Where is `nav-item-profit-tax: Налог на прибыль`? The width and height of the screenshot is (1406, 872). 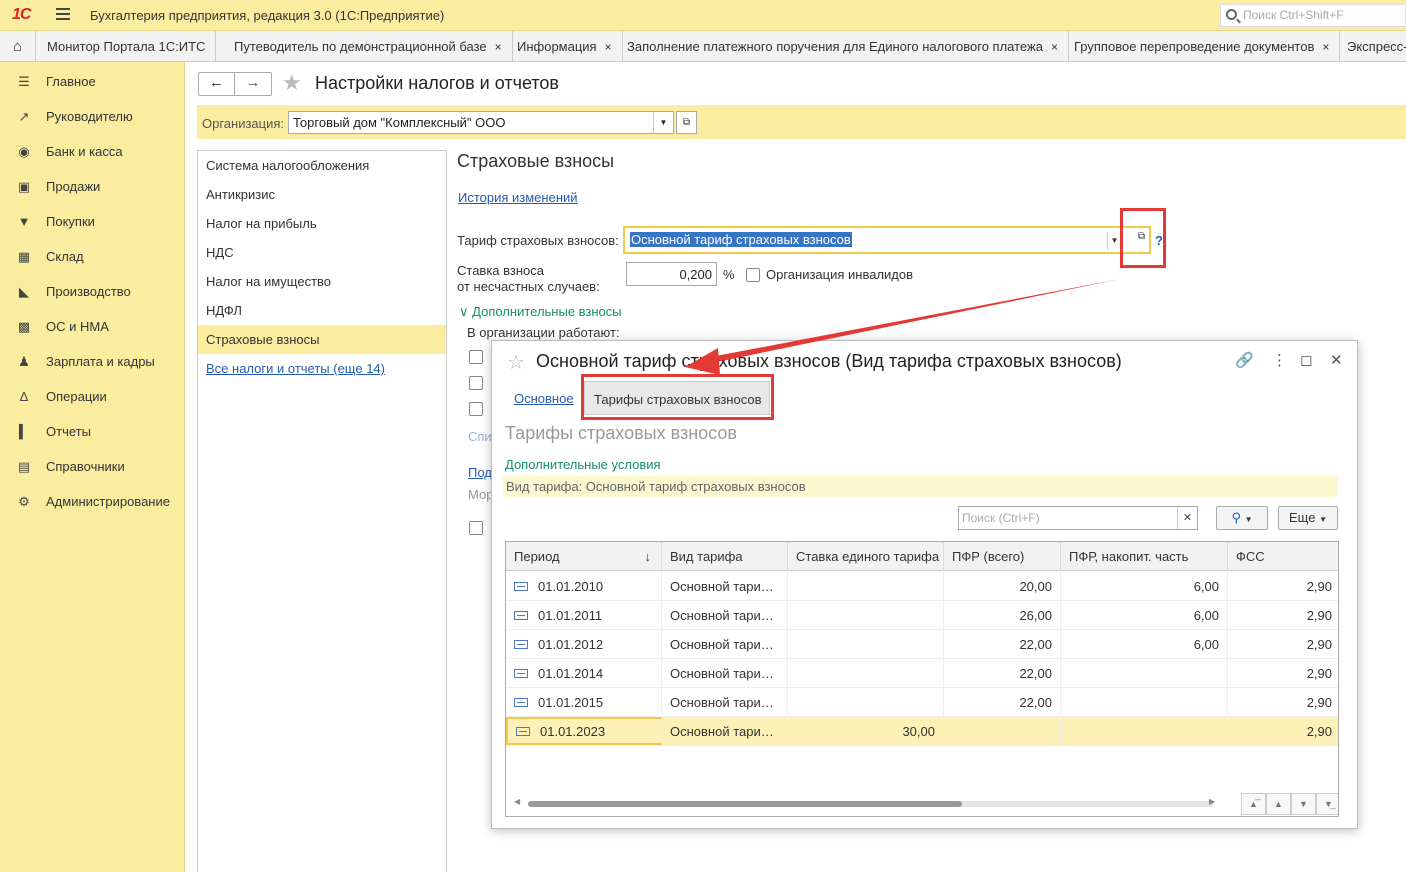
nav-item-profit-tax: Налог на прибыль is located at coordinates (322, 223).